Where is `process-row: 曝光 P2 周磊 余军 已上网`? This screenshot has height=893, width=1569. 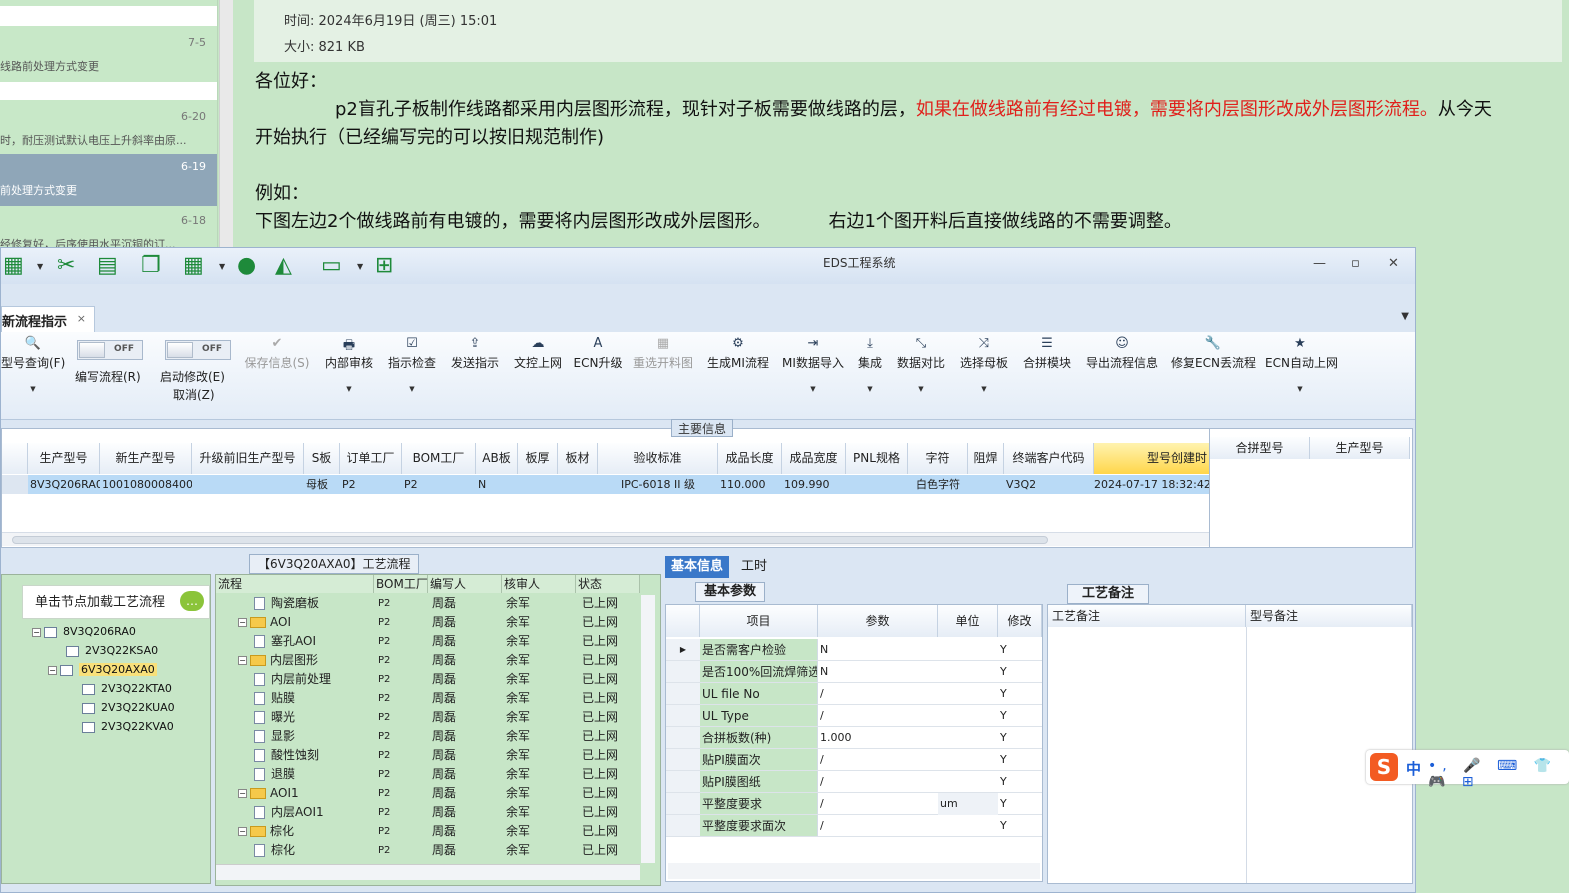
process-row: 曝光 P2 周磊 余军 已上网 is located at coordinates (428, 717).